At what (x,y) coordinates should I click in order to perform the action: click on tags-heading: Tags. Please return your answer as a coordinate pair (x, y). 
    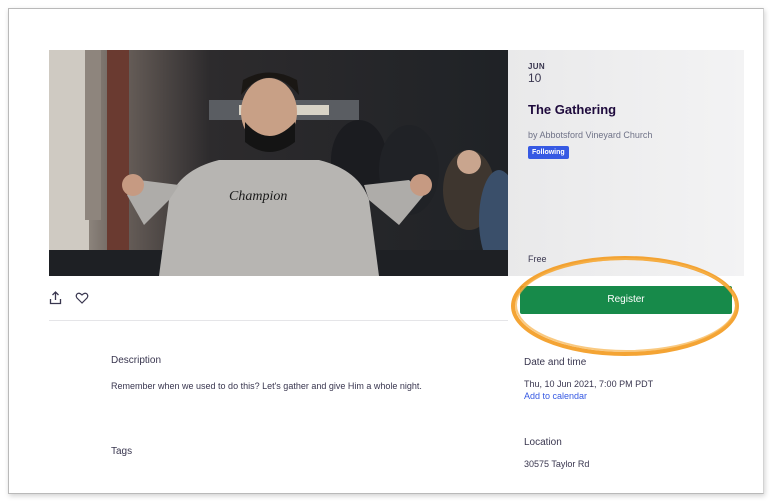
    Looking at the image, I should click on (122, 451).